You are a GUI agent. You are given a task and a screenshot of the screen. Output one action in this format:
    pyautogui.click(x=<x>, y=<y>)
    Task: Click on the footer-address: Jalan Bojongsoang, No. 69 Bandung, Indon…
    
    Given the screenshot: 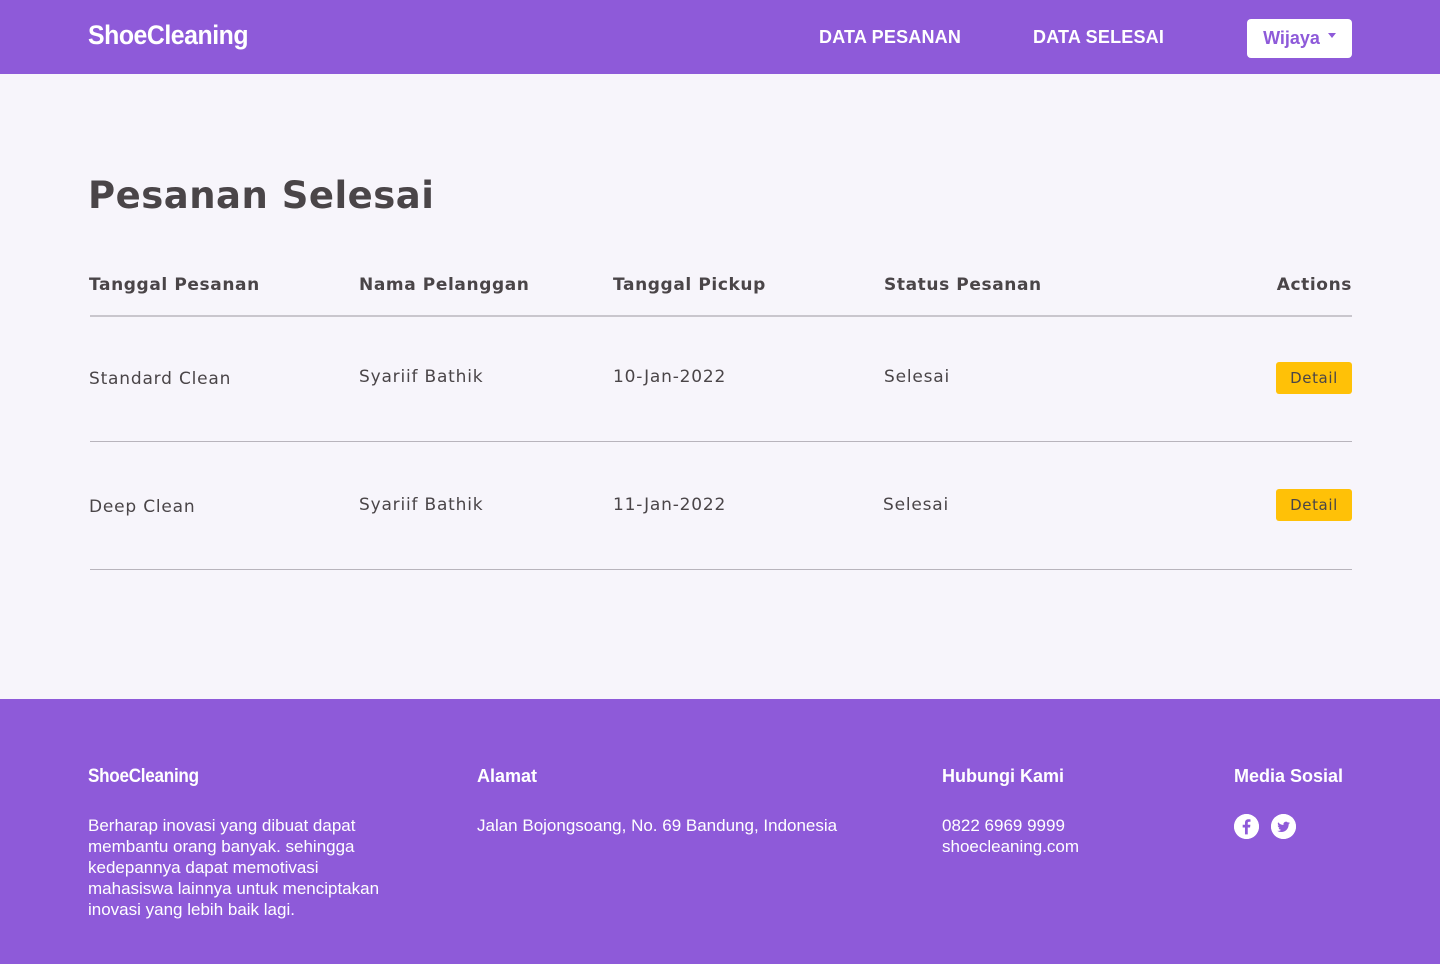 What is the action you would take?
    pyautogui.click(x=657, y=825)
    